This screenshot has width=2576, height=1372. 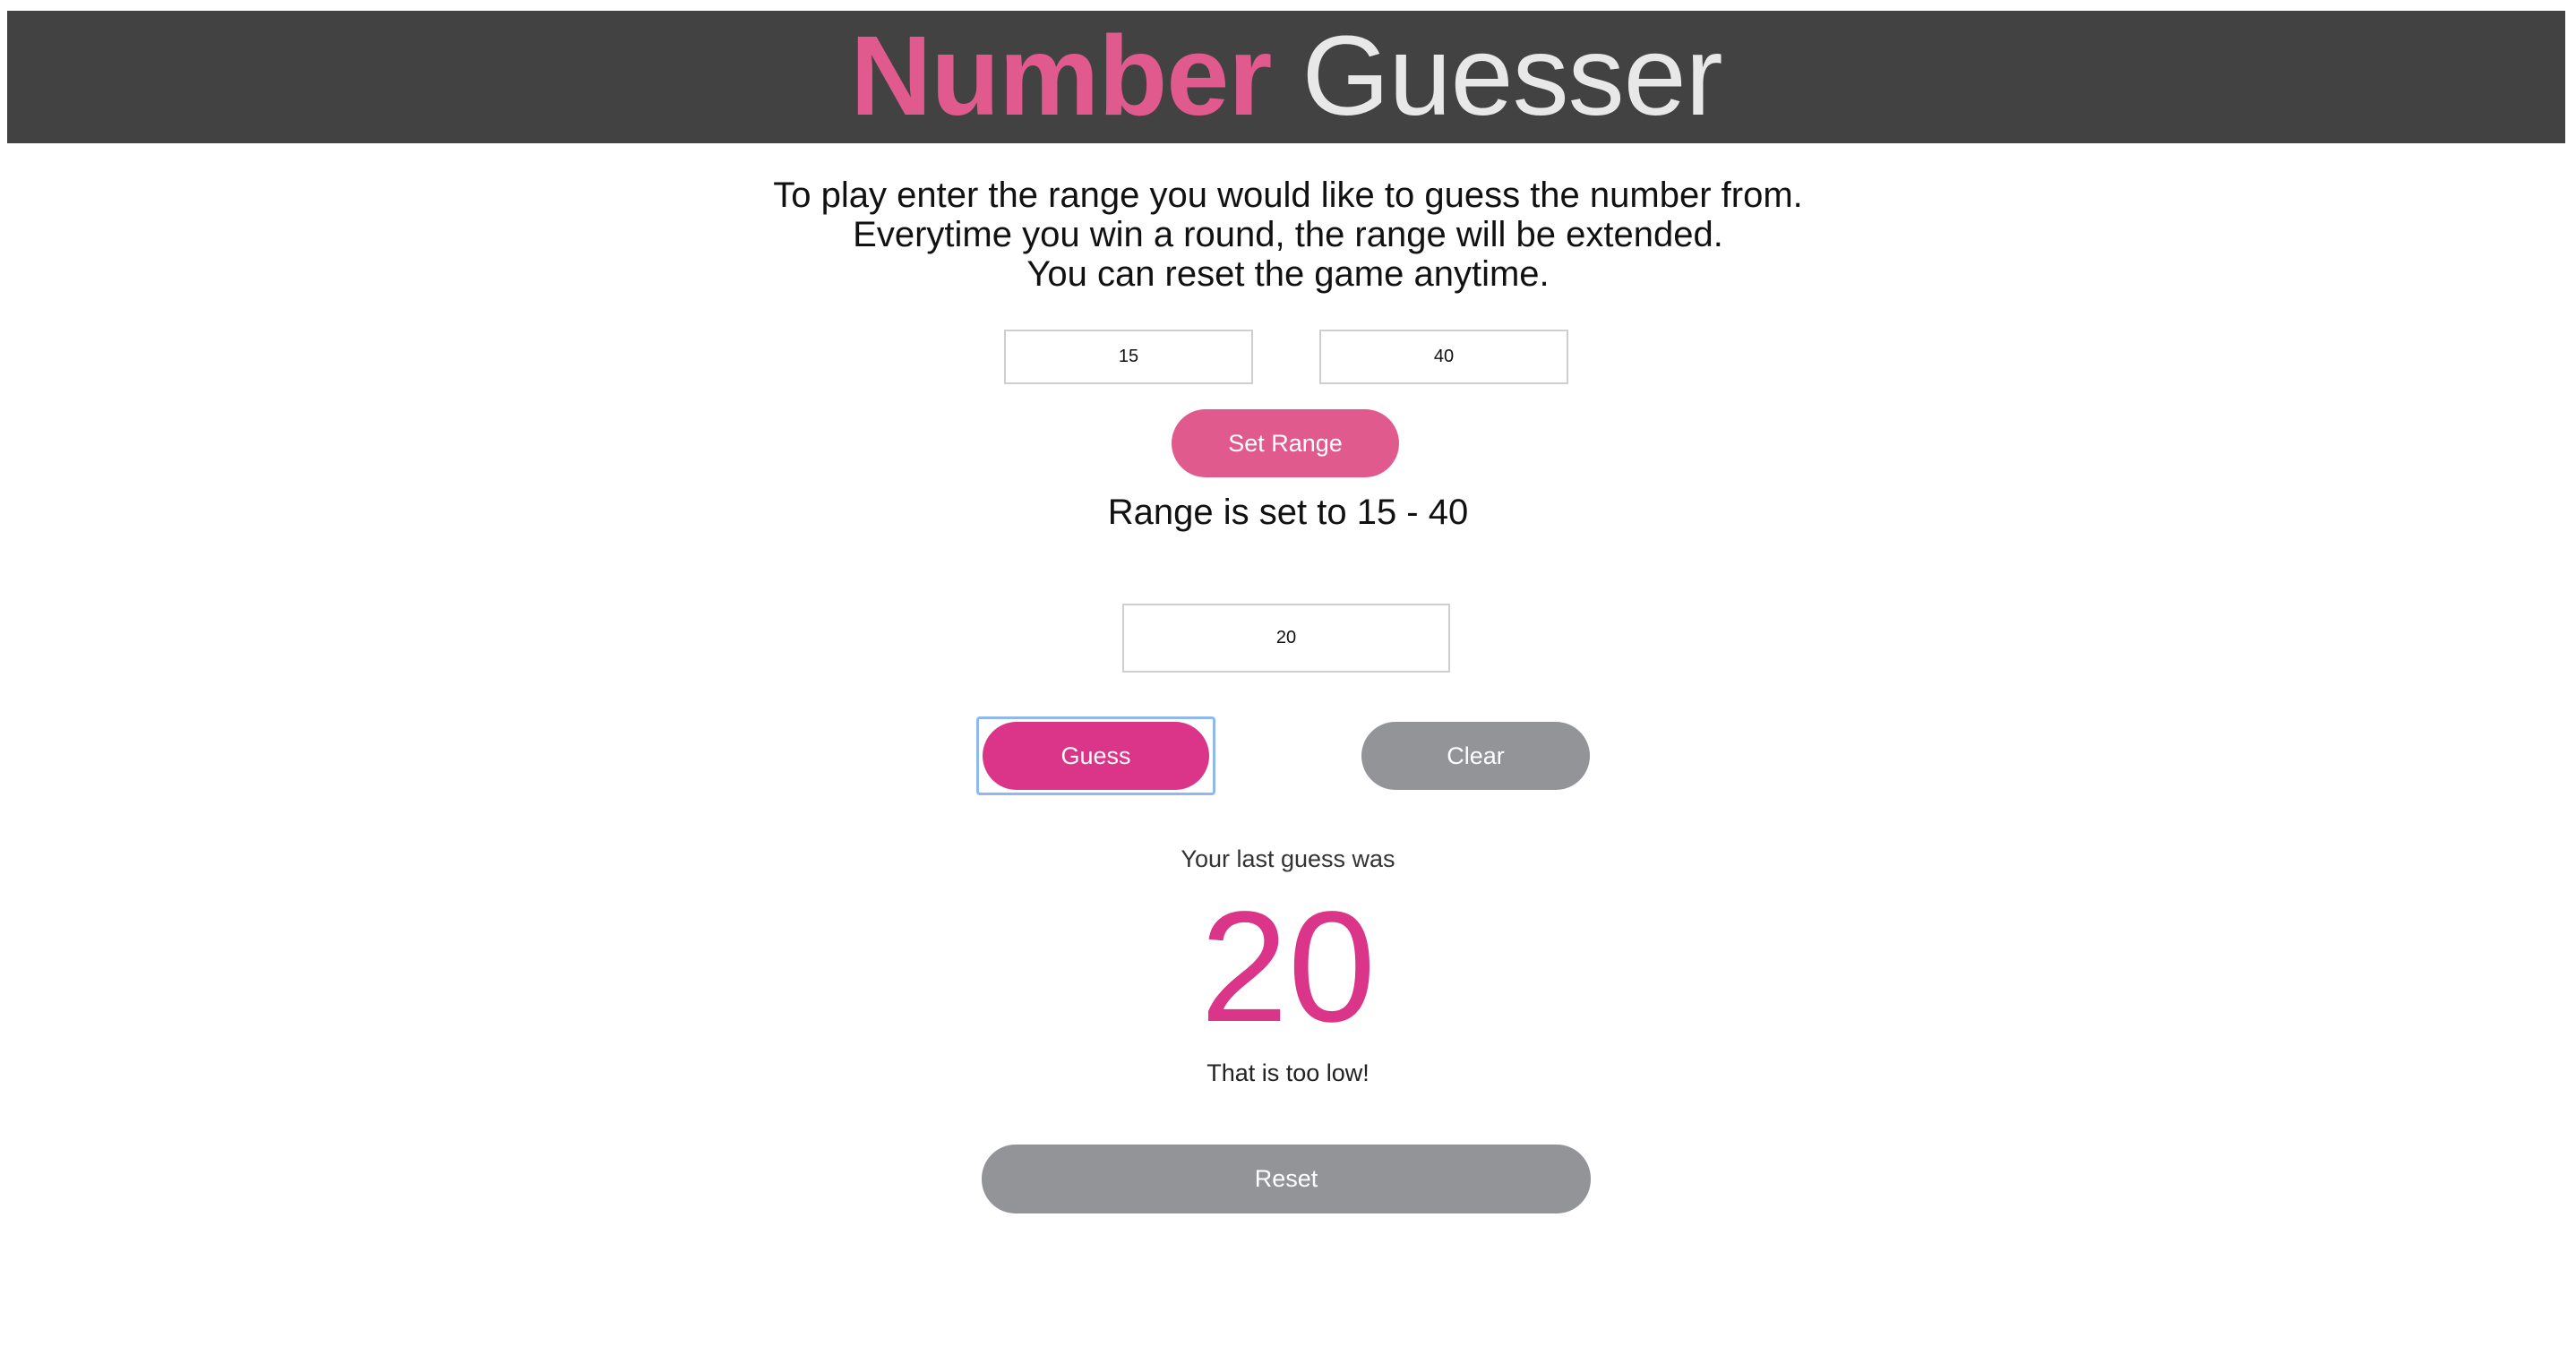 I want to click on instructions-line-3: You can reset the game anytime., so click(x=1288, y=274).